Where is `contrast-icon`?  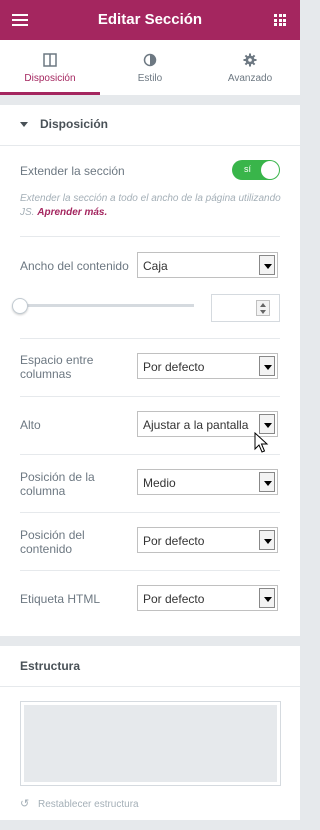 contrast-icon is located at coordinates (150, 60).